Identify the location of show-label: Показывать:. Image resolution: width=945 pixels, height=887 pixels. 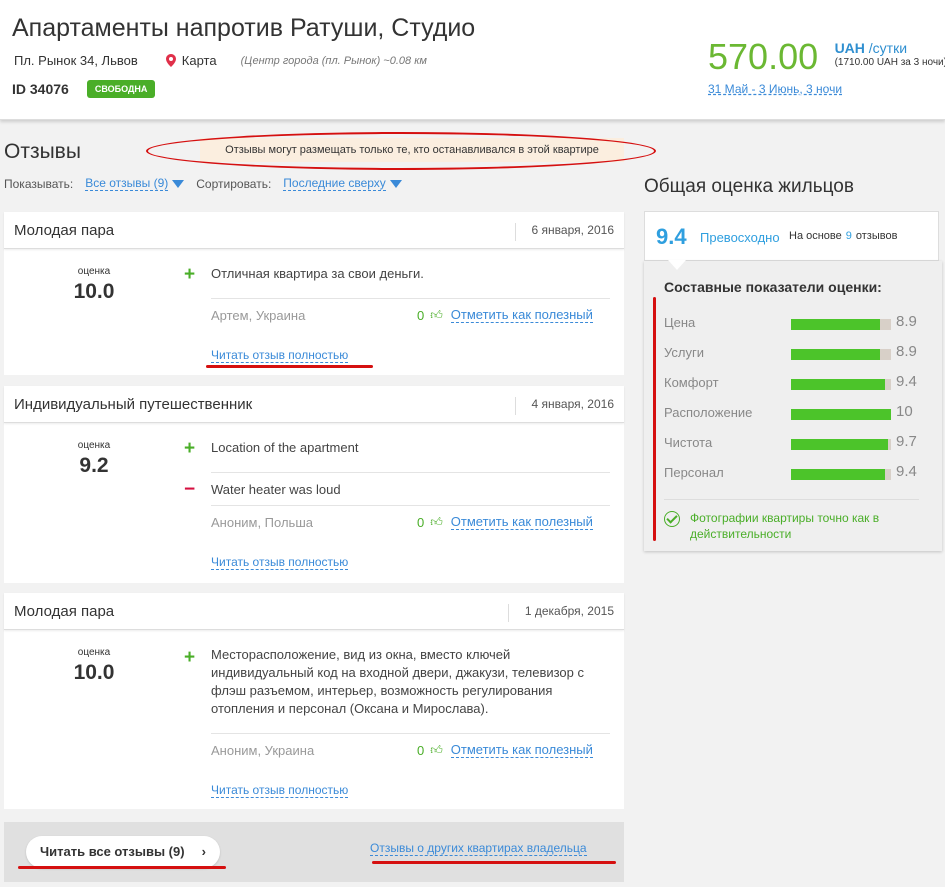
(39, 184).